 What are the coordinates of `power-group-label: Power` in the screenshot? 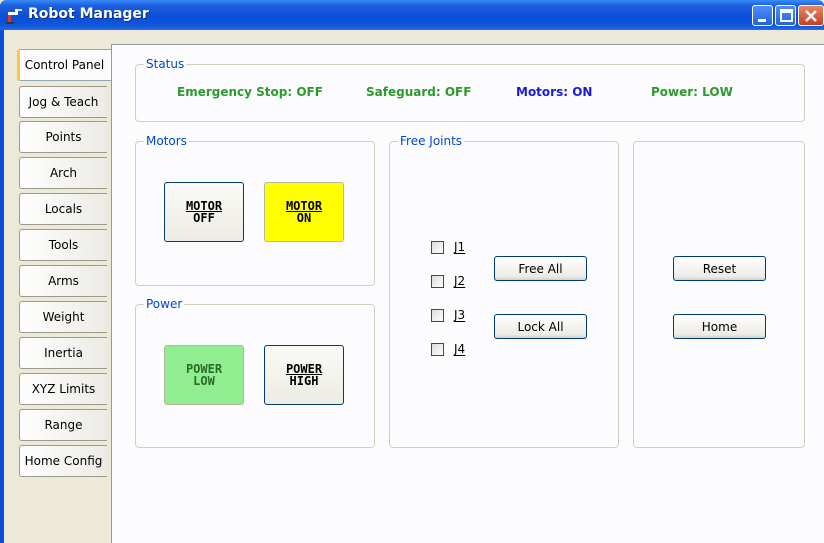 It's located at (164, 304).